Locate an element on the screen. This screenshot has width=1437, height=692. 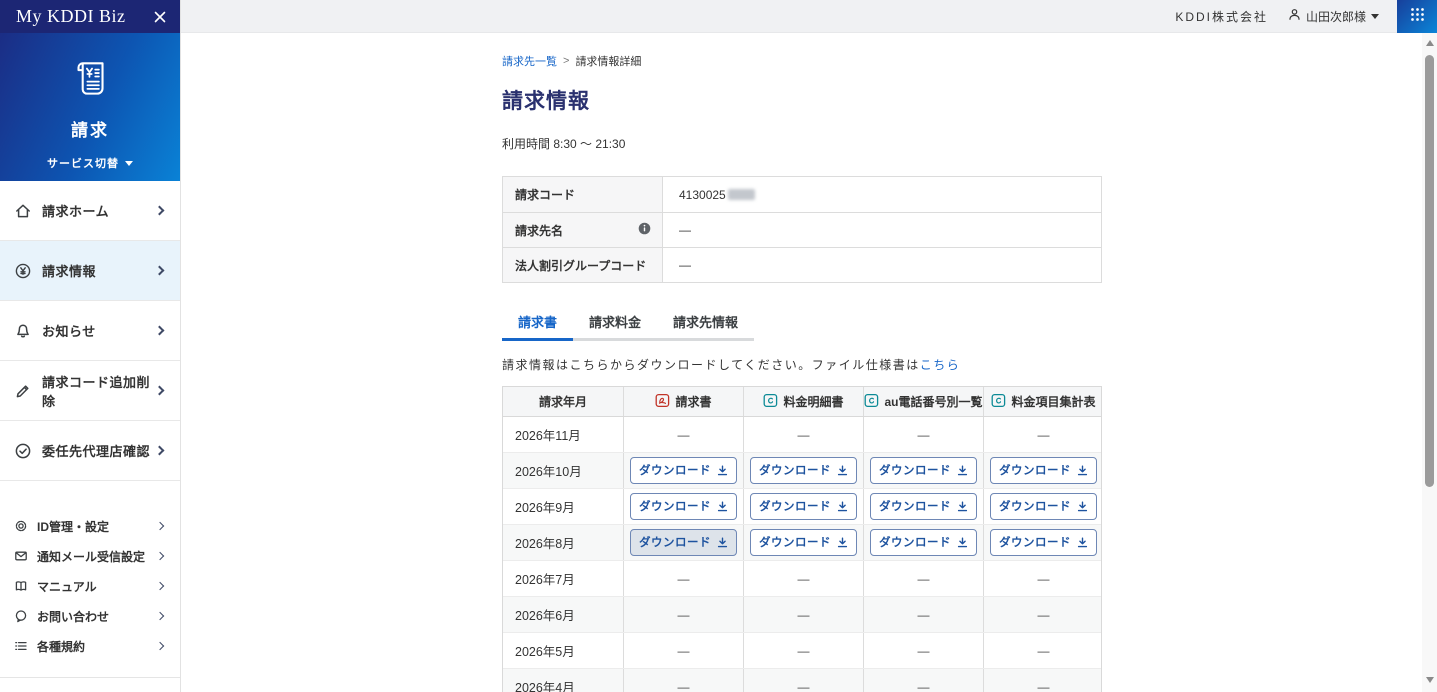
gear-icon is located at coordinates (21, 526).